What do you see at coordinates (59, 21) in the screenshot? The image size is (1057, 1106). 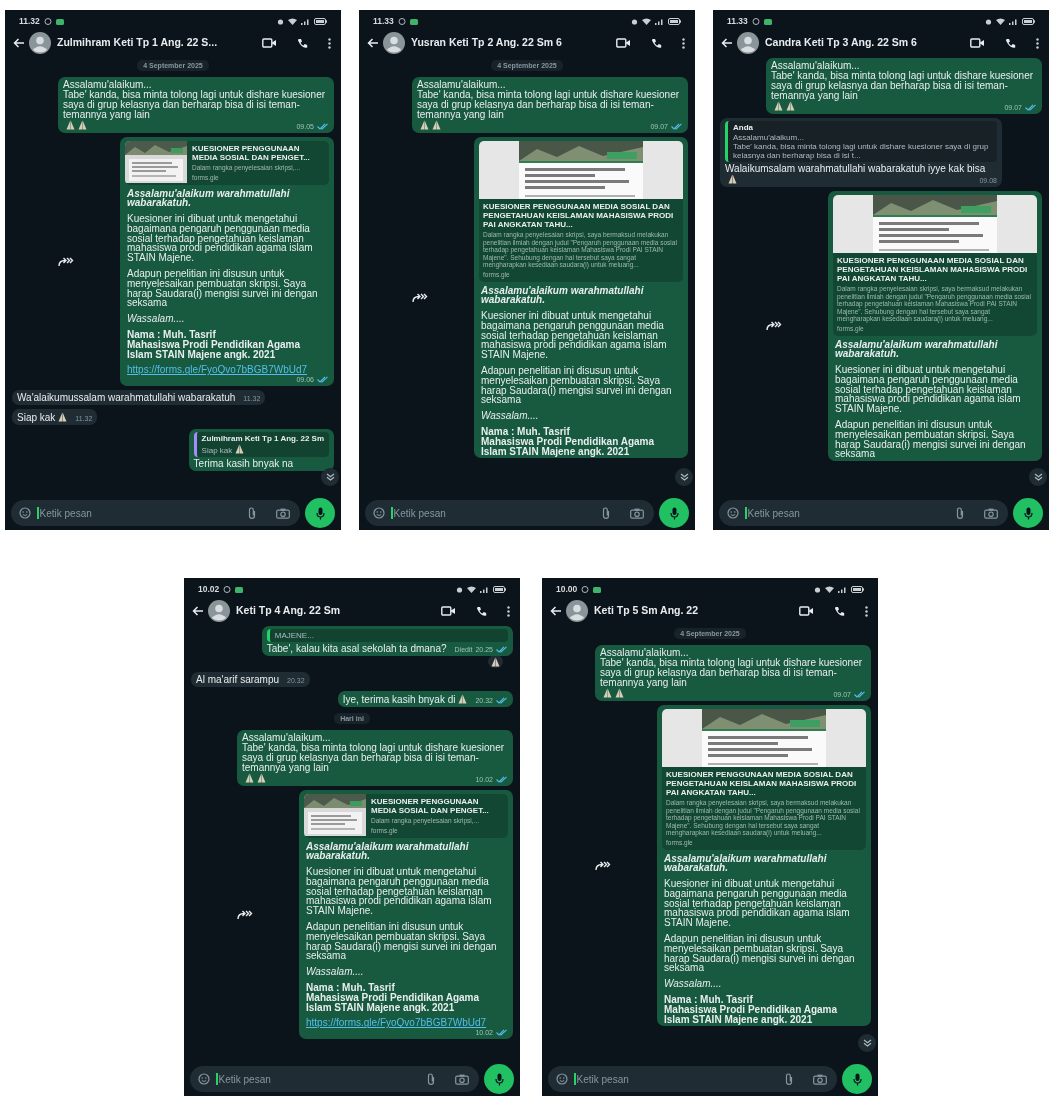 I see `message-icon` at bounding box center [59, 21].